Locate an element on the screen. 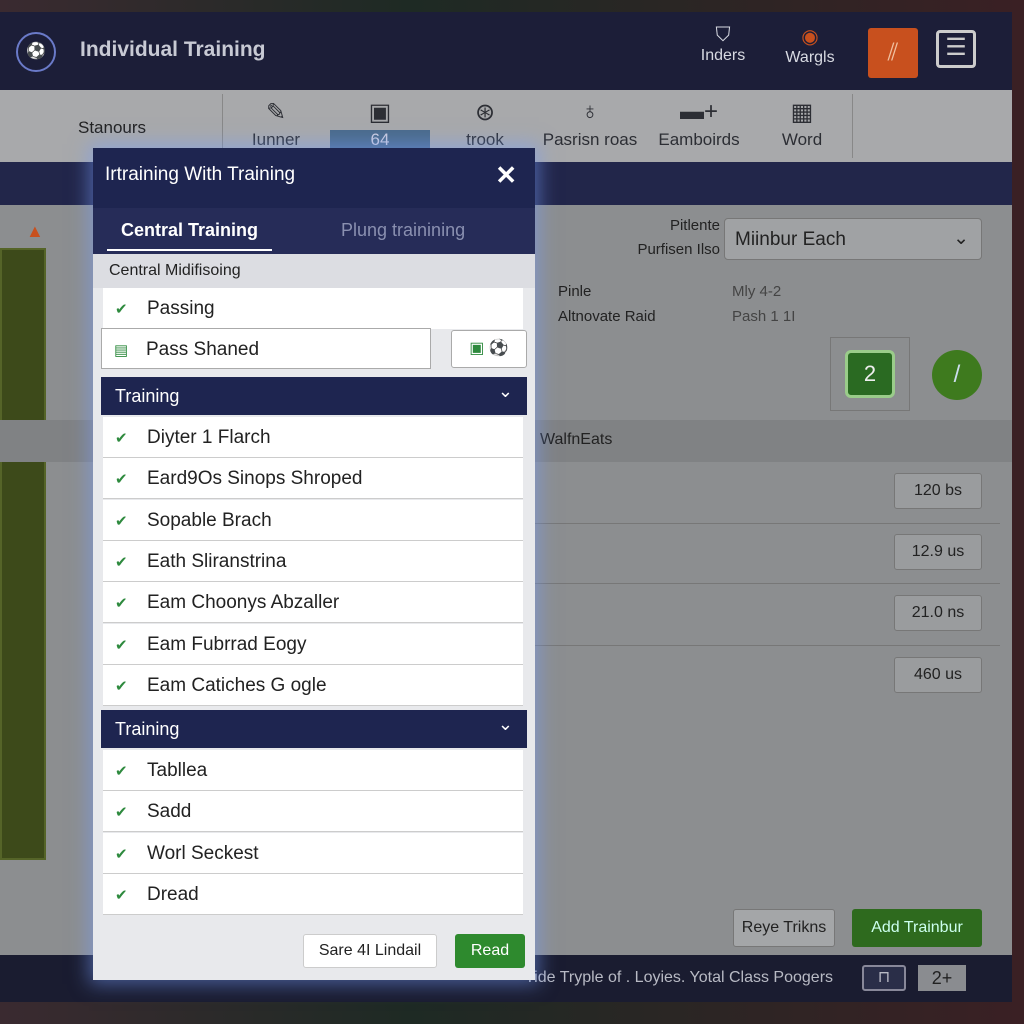  edit-button: / is located at coordinates (957, 375).